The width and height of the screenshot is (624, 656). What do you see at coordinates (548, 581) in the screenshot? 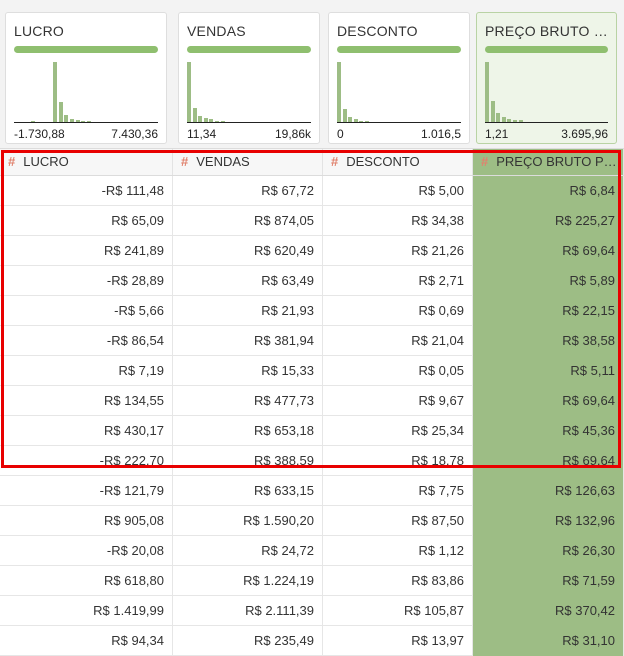
I see `table-cell: R$ 71,59` at bounding box center [548, 581].